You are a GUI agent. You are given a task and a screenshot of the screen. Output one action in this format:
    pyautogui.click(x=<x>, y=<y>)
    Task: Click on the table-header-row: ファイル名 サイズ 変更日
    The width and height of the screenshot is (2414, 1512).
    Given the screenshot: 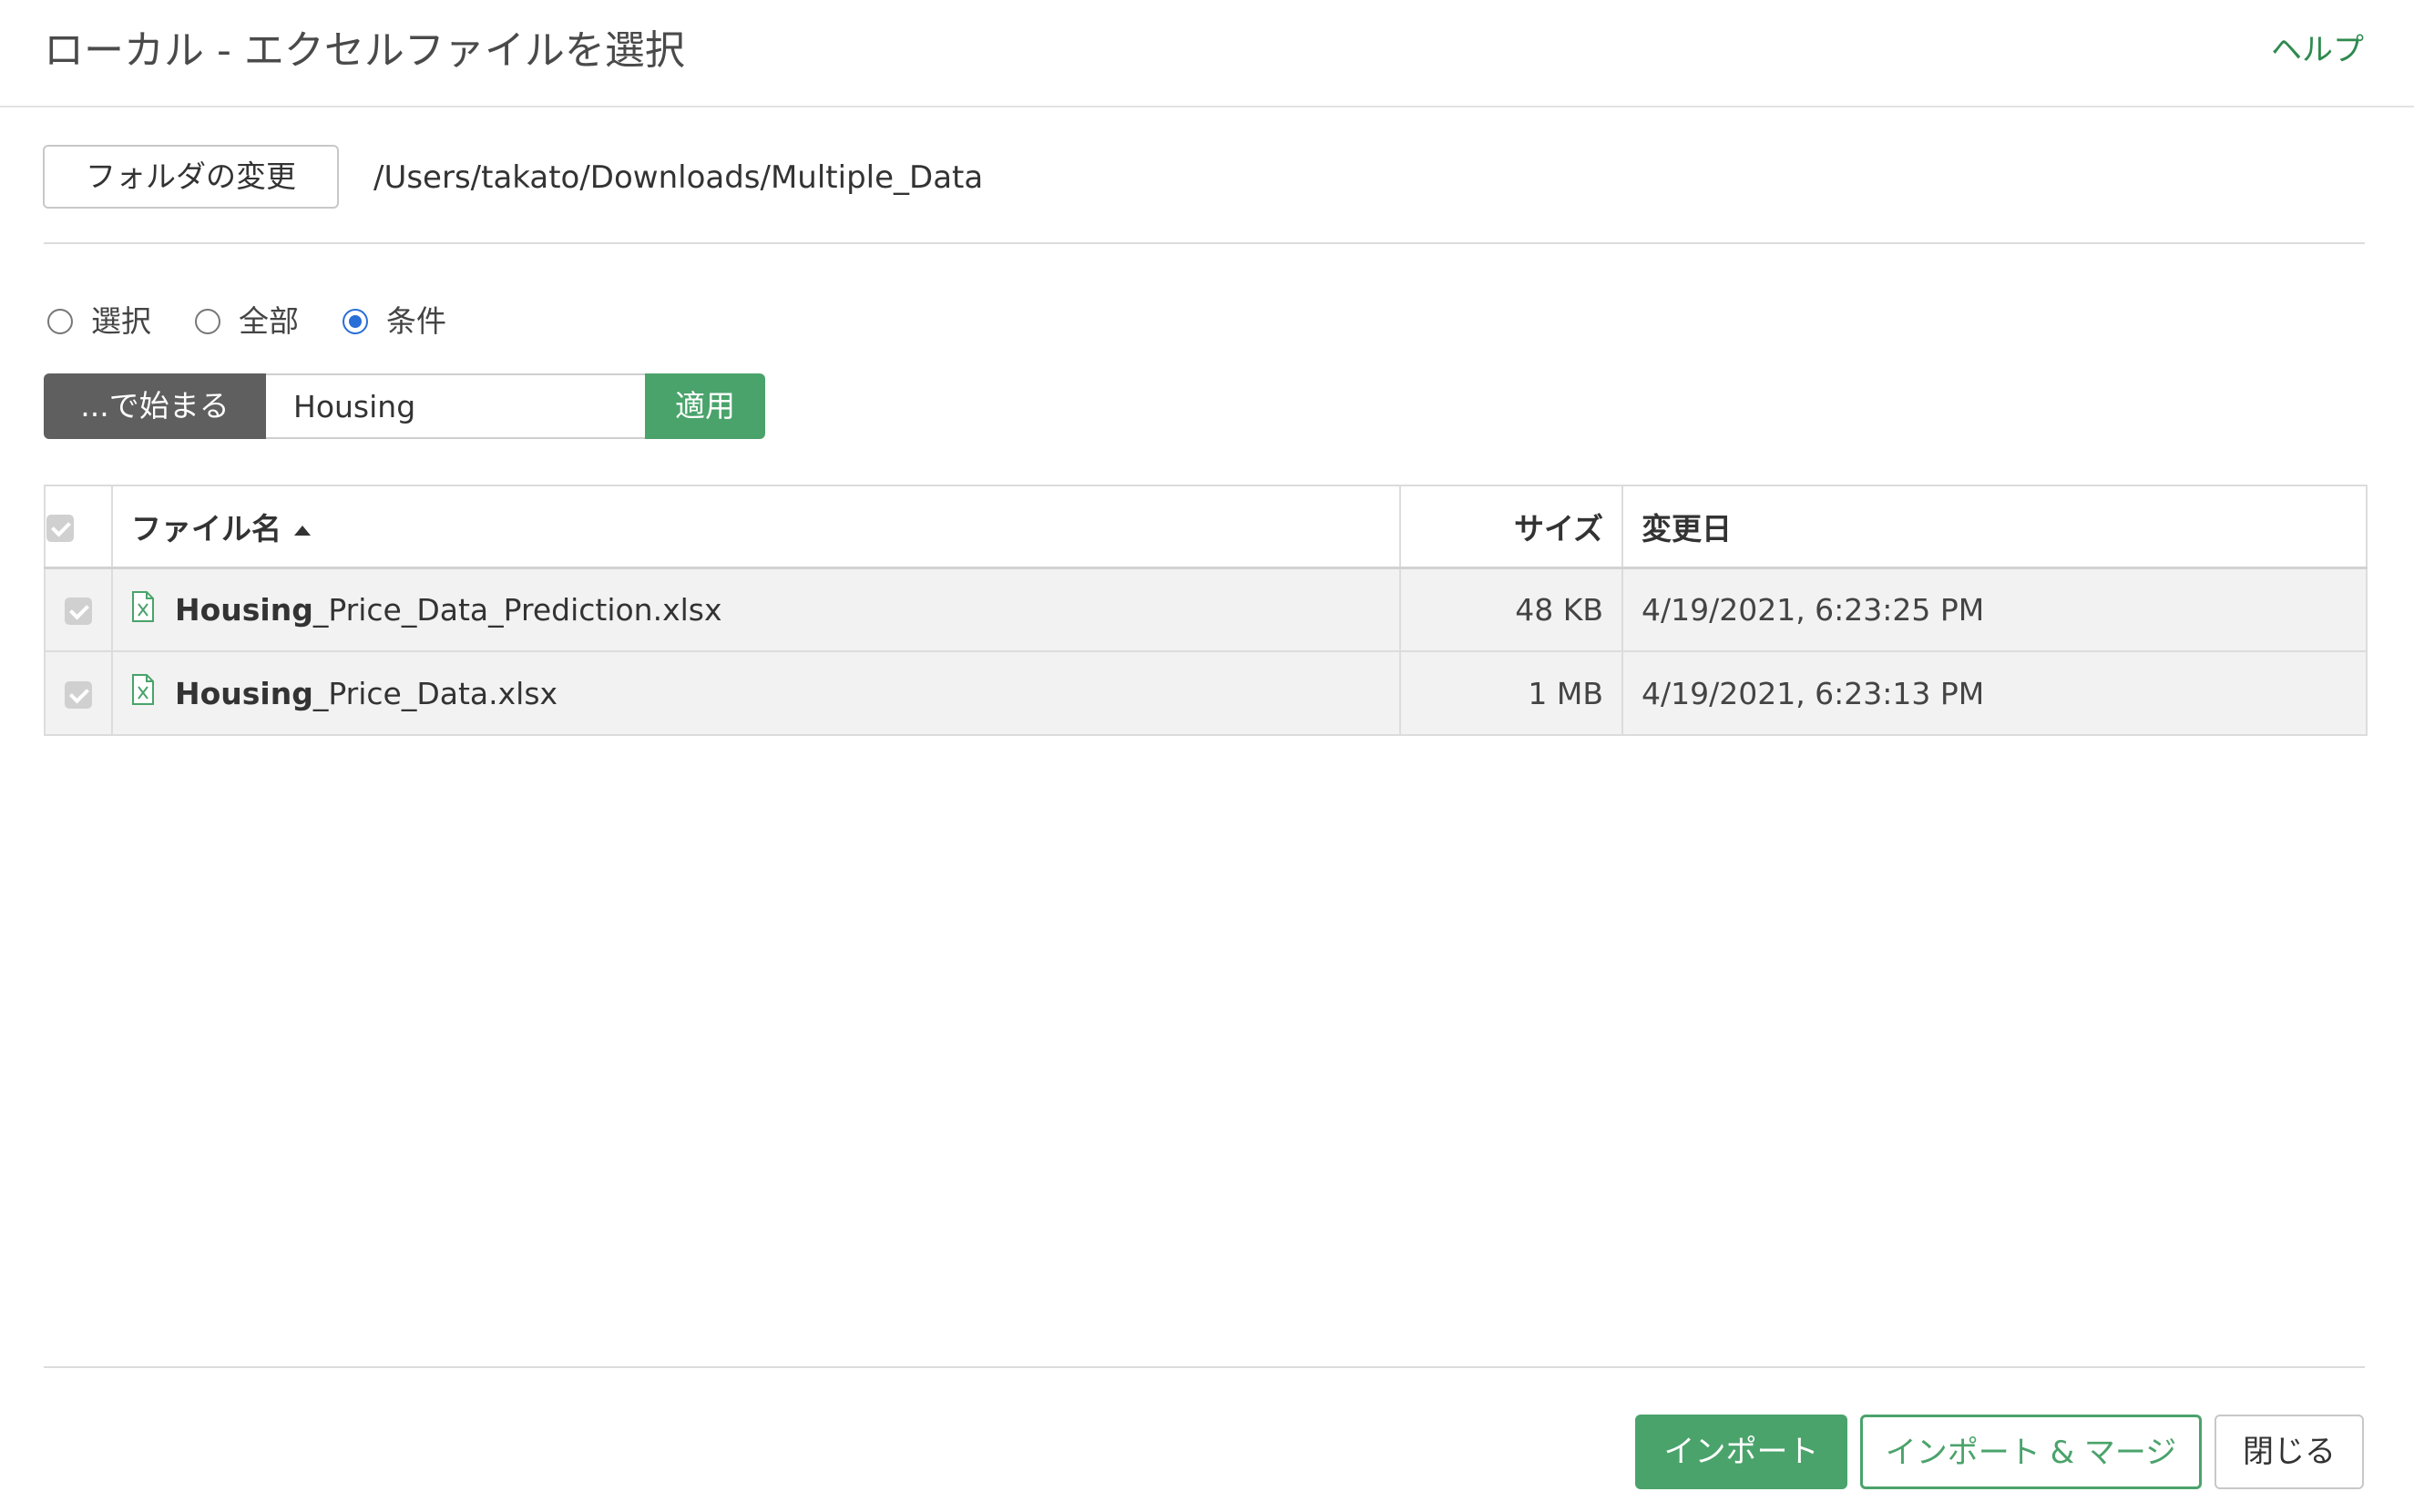 What is the action you would take?
    pyautogui.click(x=1206, y=527)
    